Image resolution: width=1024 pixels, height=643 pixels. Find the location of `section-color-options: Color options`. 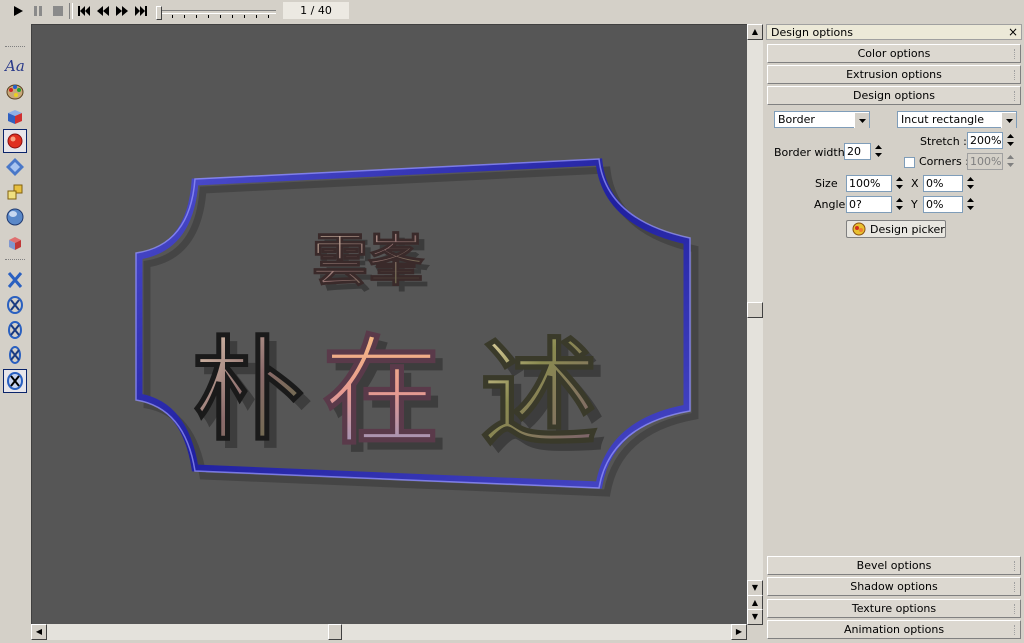

section-color-options: Color options is located at coordinates (894, 53).